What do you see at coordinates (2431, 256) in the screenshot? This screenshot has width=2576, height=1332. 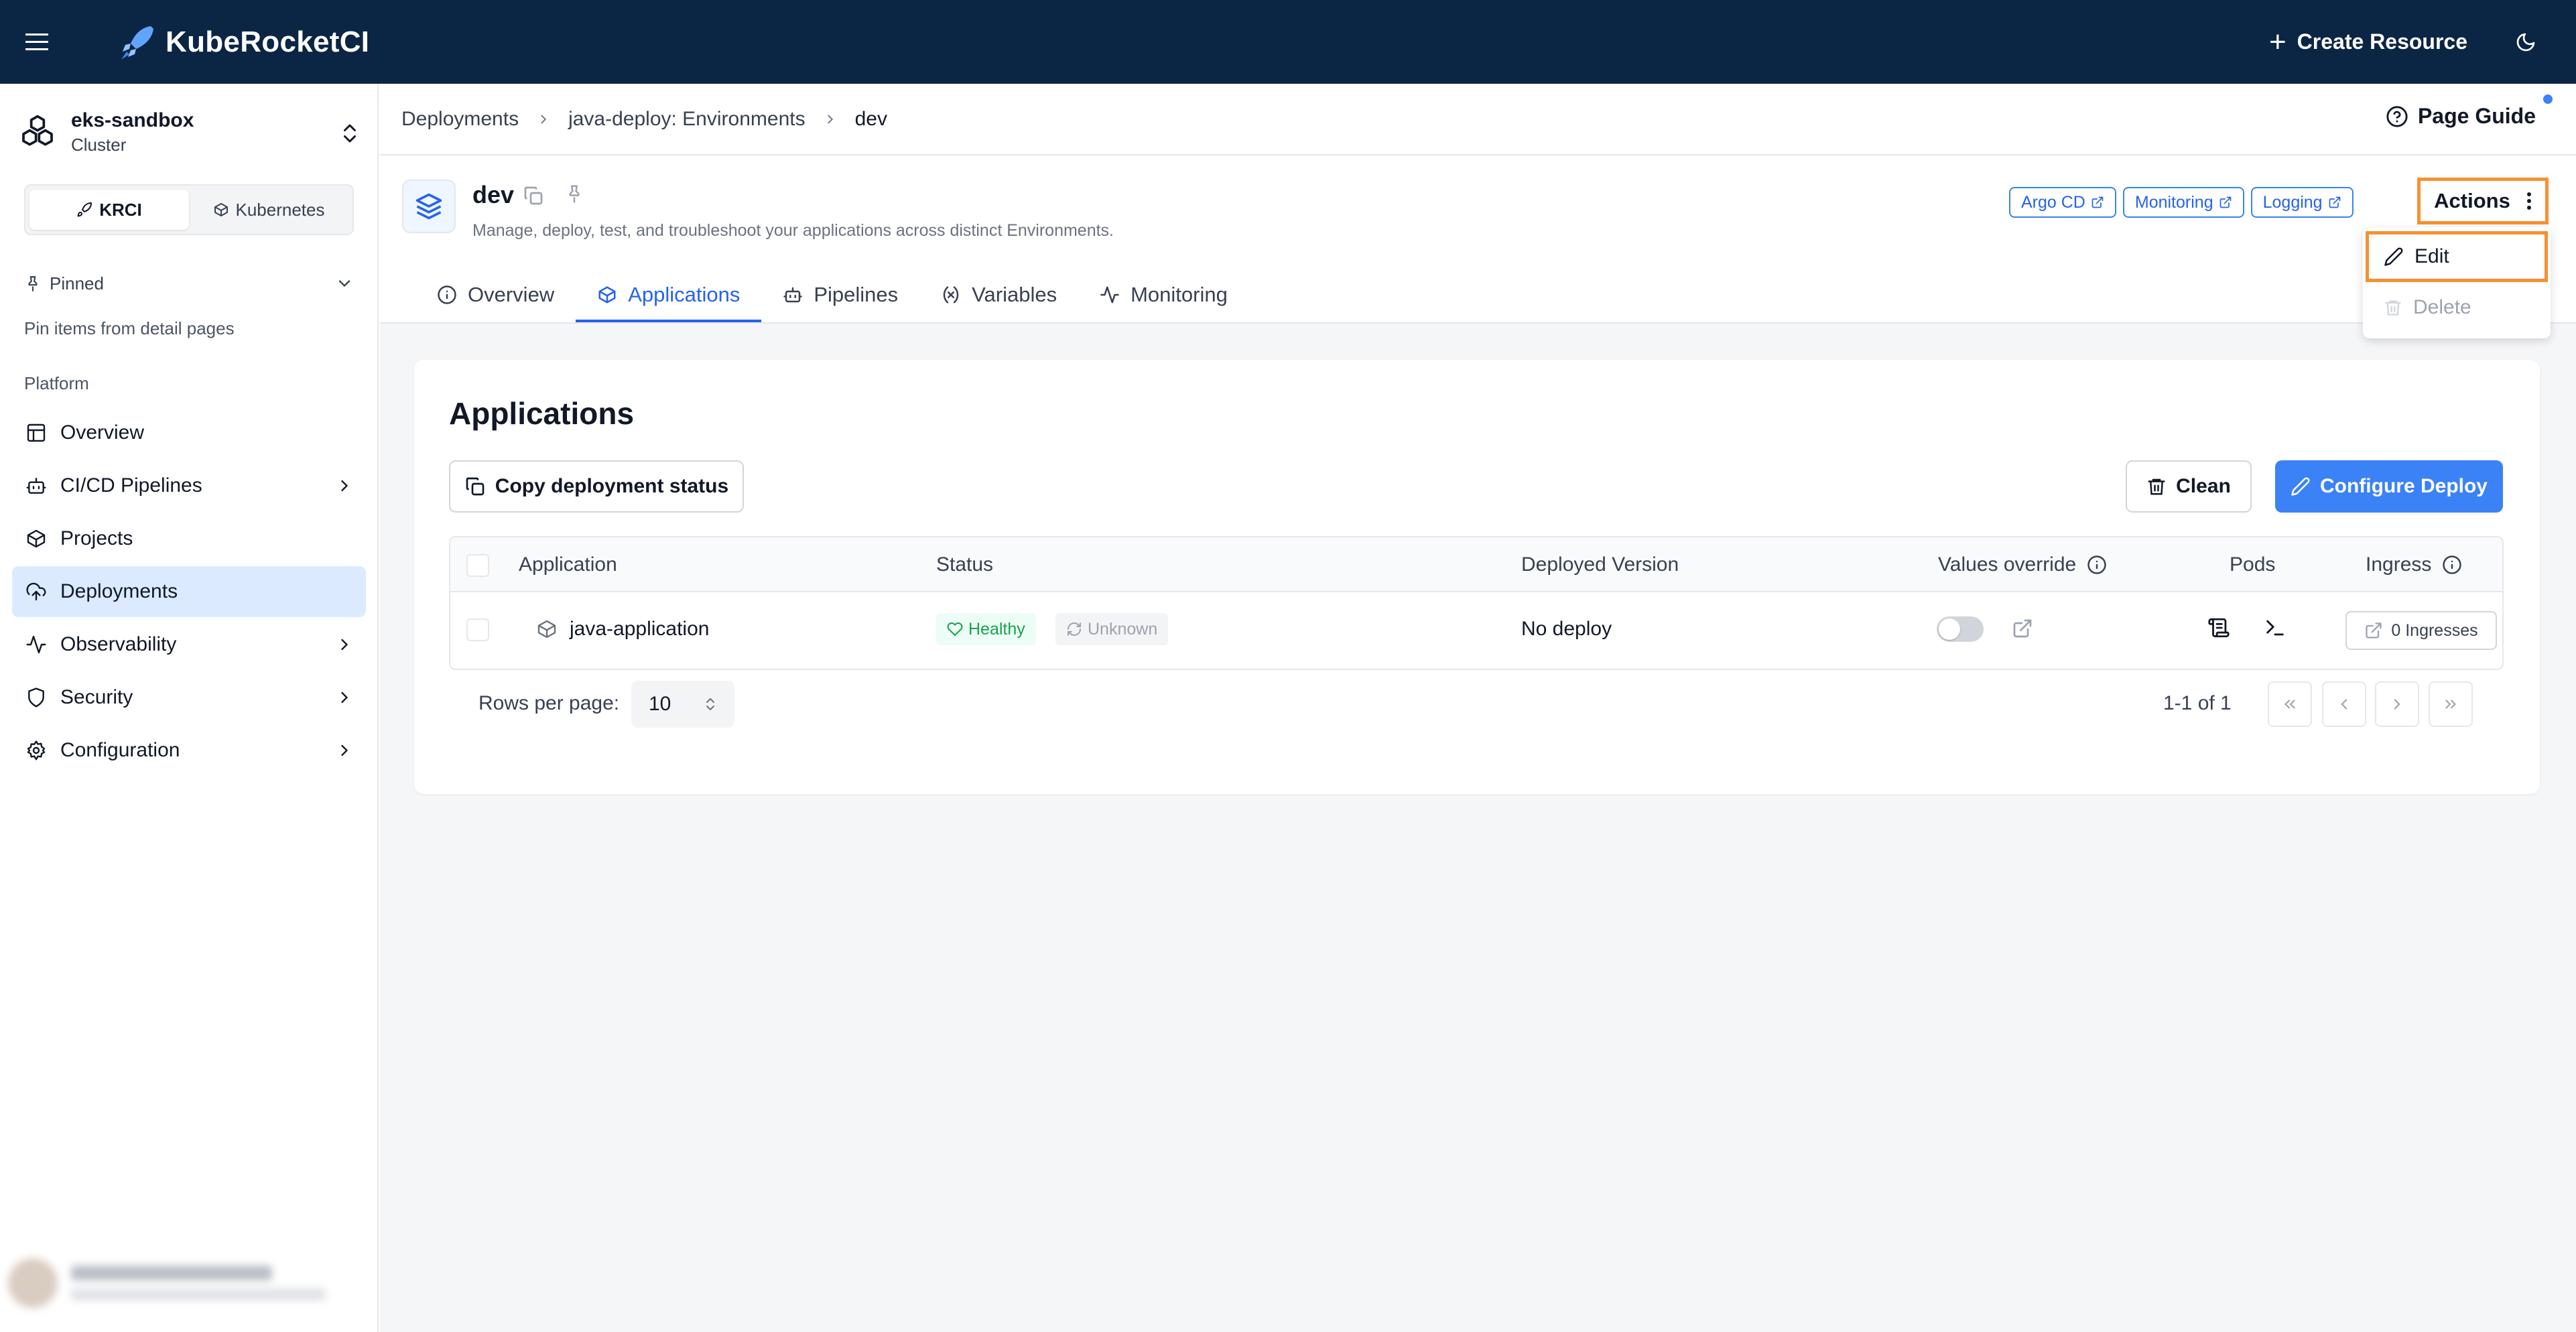 I see `edit-label: Edit` at bounding box center [2431, 256].